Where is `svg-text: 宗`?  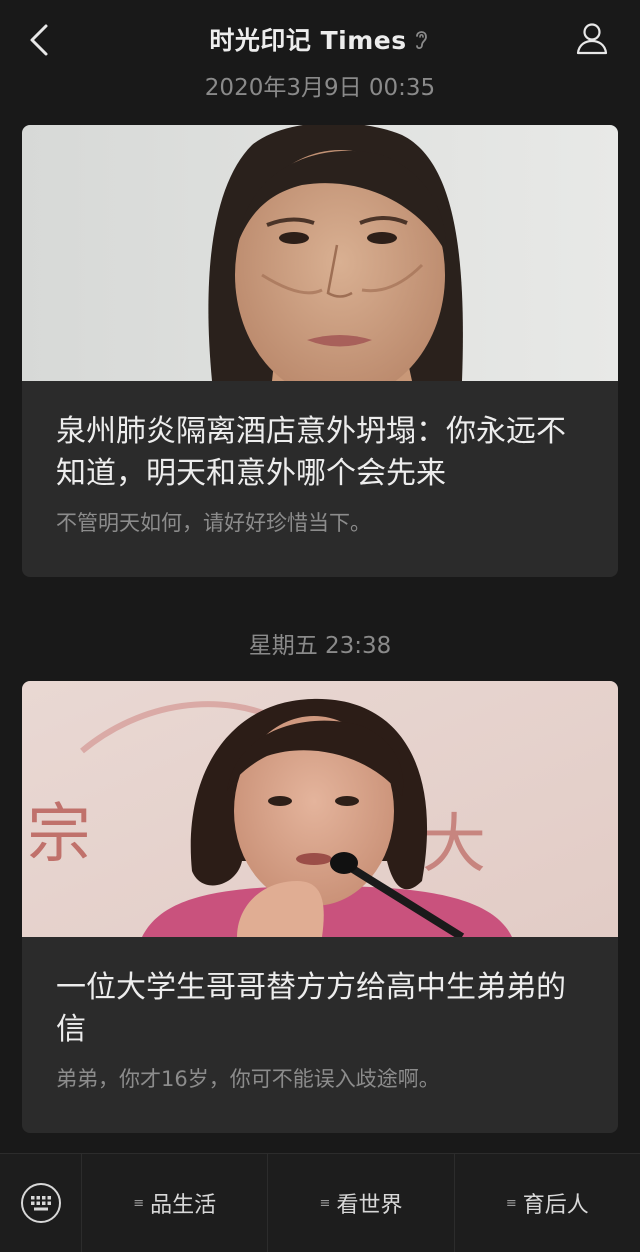 svg-text: 宗 is located at coordinates (59, 835).